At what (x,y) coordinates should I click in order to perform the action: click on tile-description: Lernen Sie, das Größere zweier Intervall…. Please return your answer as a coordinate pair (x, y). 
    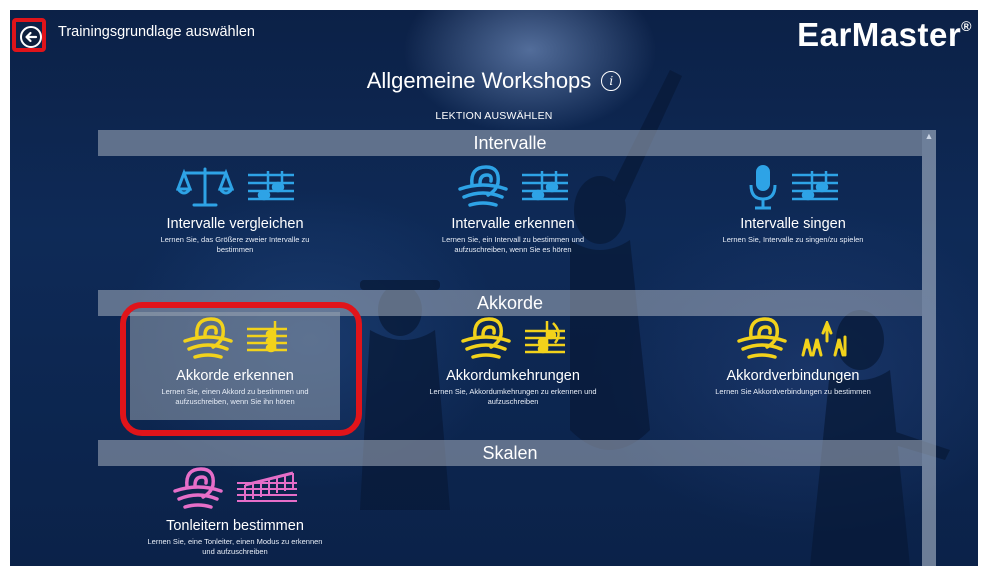
    Looking at the image, I should click on (235, 244).